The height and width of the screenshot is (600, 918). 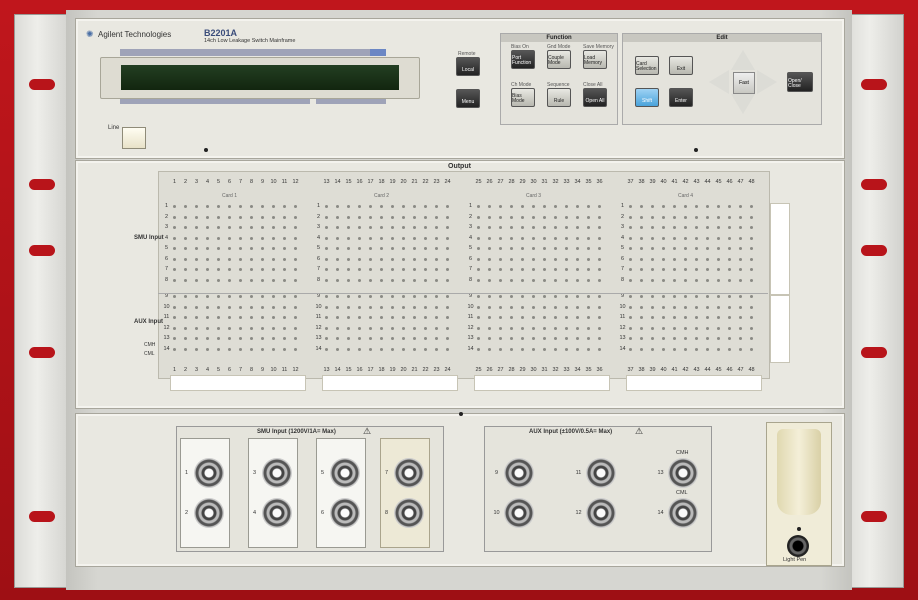 I want to click on shift-button: Shift, so click(x=647, y=97).